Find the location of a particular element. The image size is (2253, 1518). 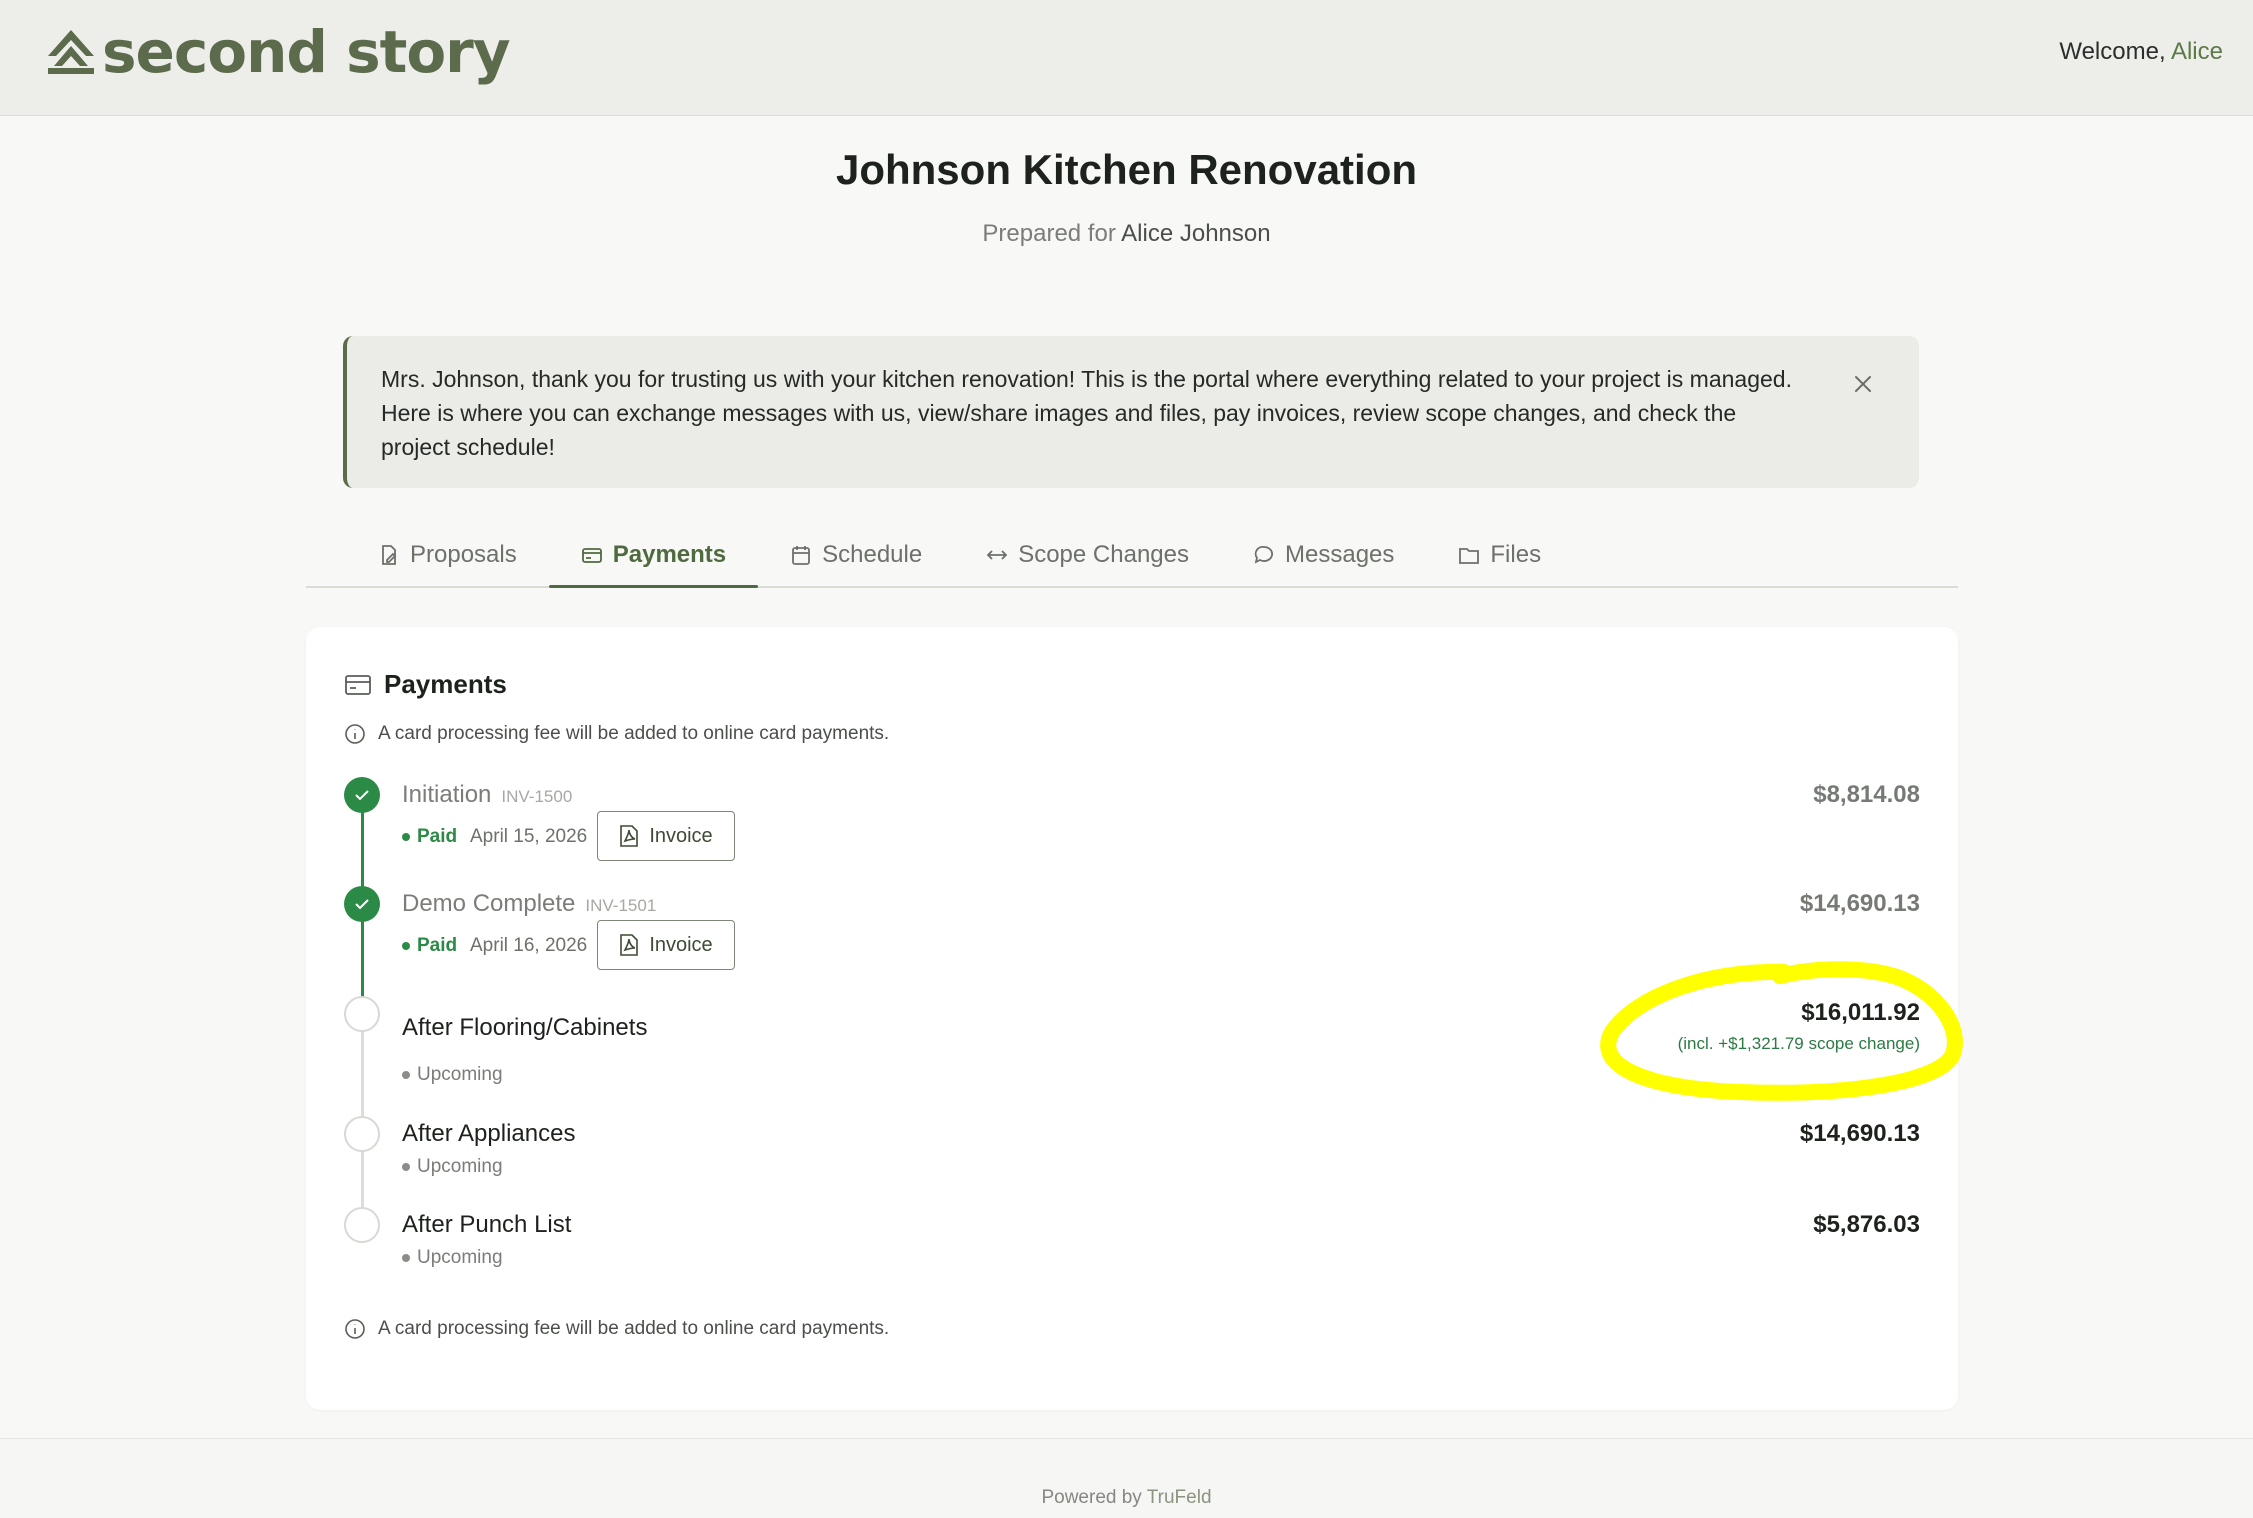

tab-label: Messages is located at coordinates (1340, 554).